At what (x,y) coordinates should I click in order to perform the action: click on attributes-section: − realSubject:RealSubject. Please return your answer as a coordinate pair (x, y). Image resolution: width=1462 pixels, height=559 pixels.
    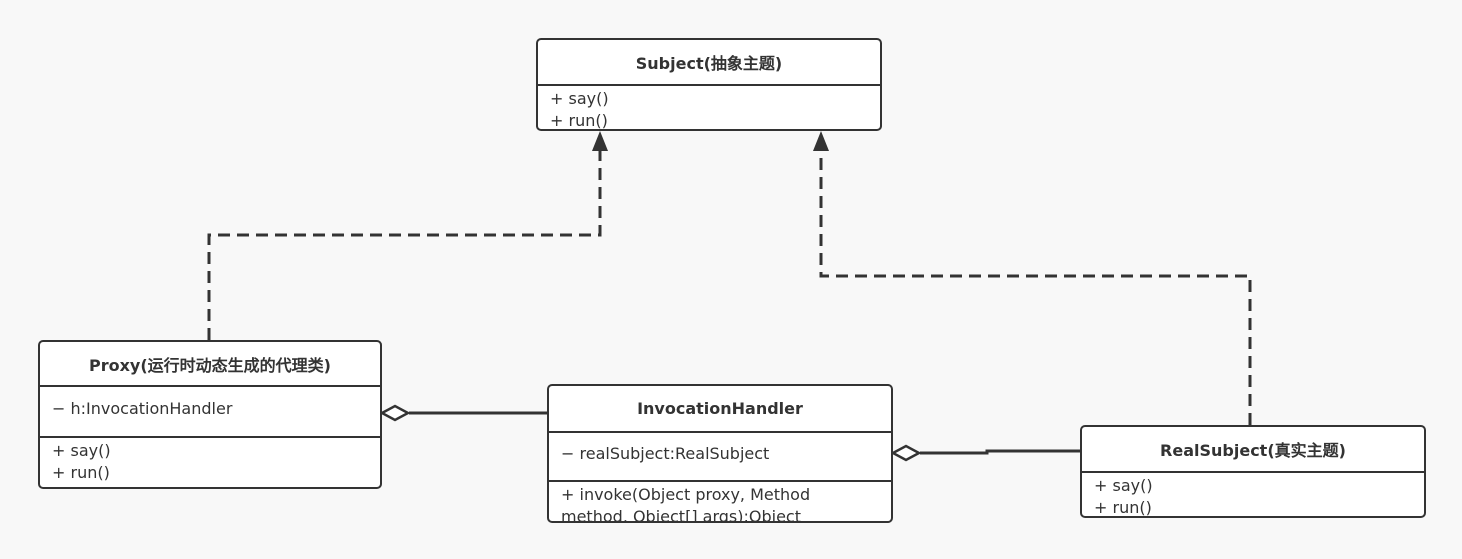
    Looking at the image, I should click on (720, 456).